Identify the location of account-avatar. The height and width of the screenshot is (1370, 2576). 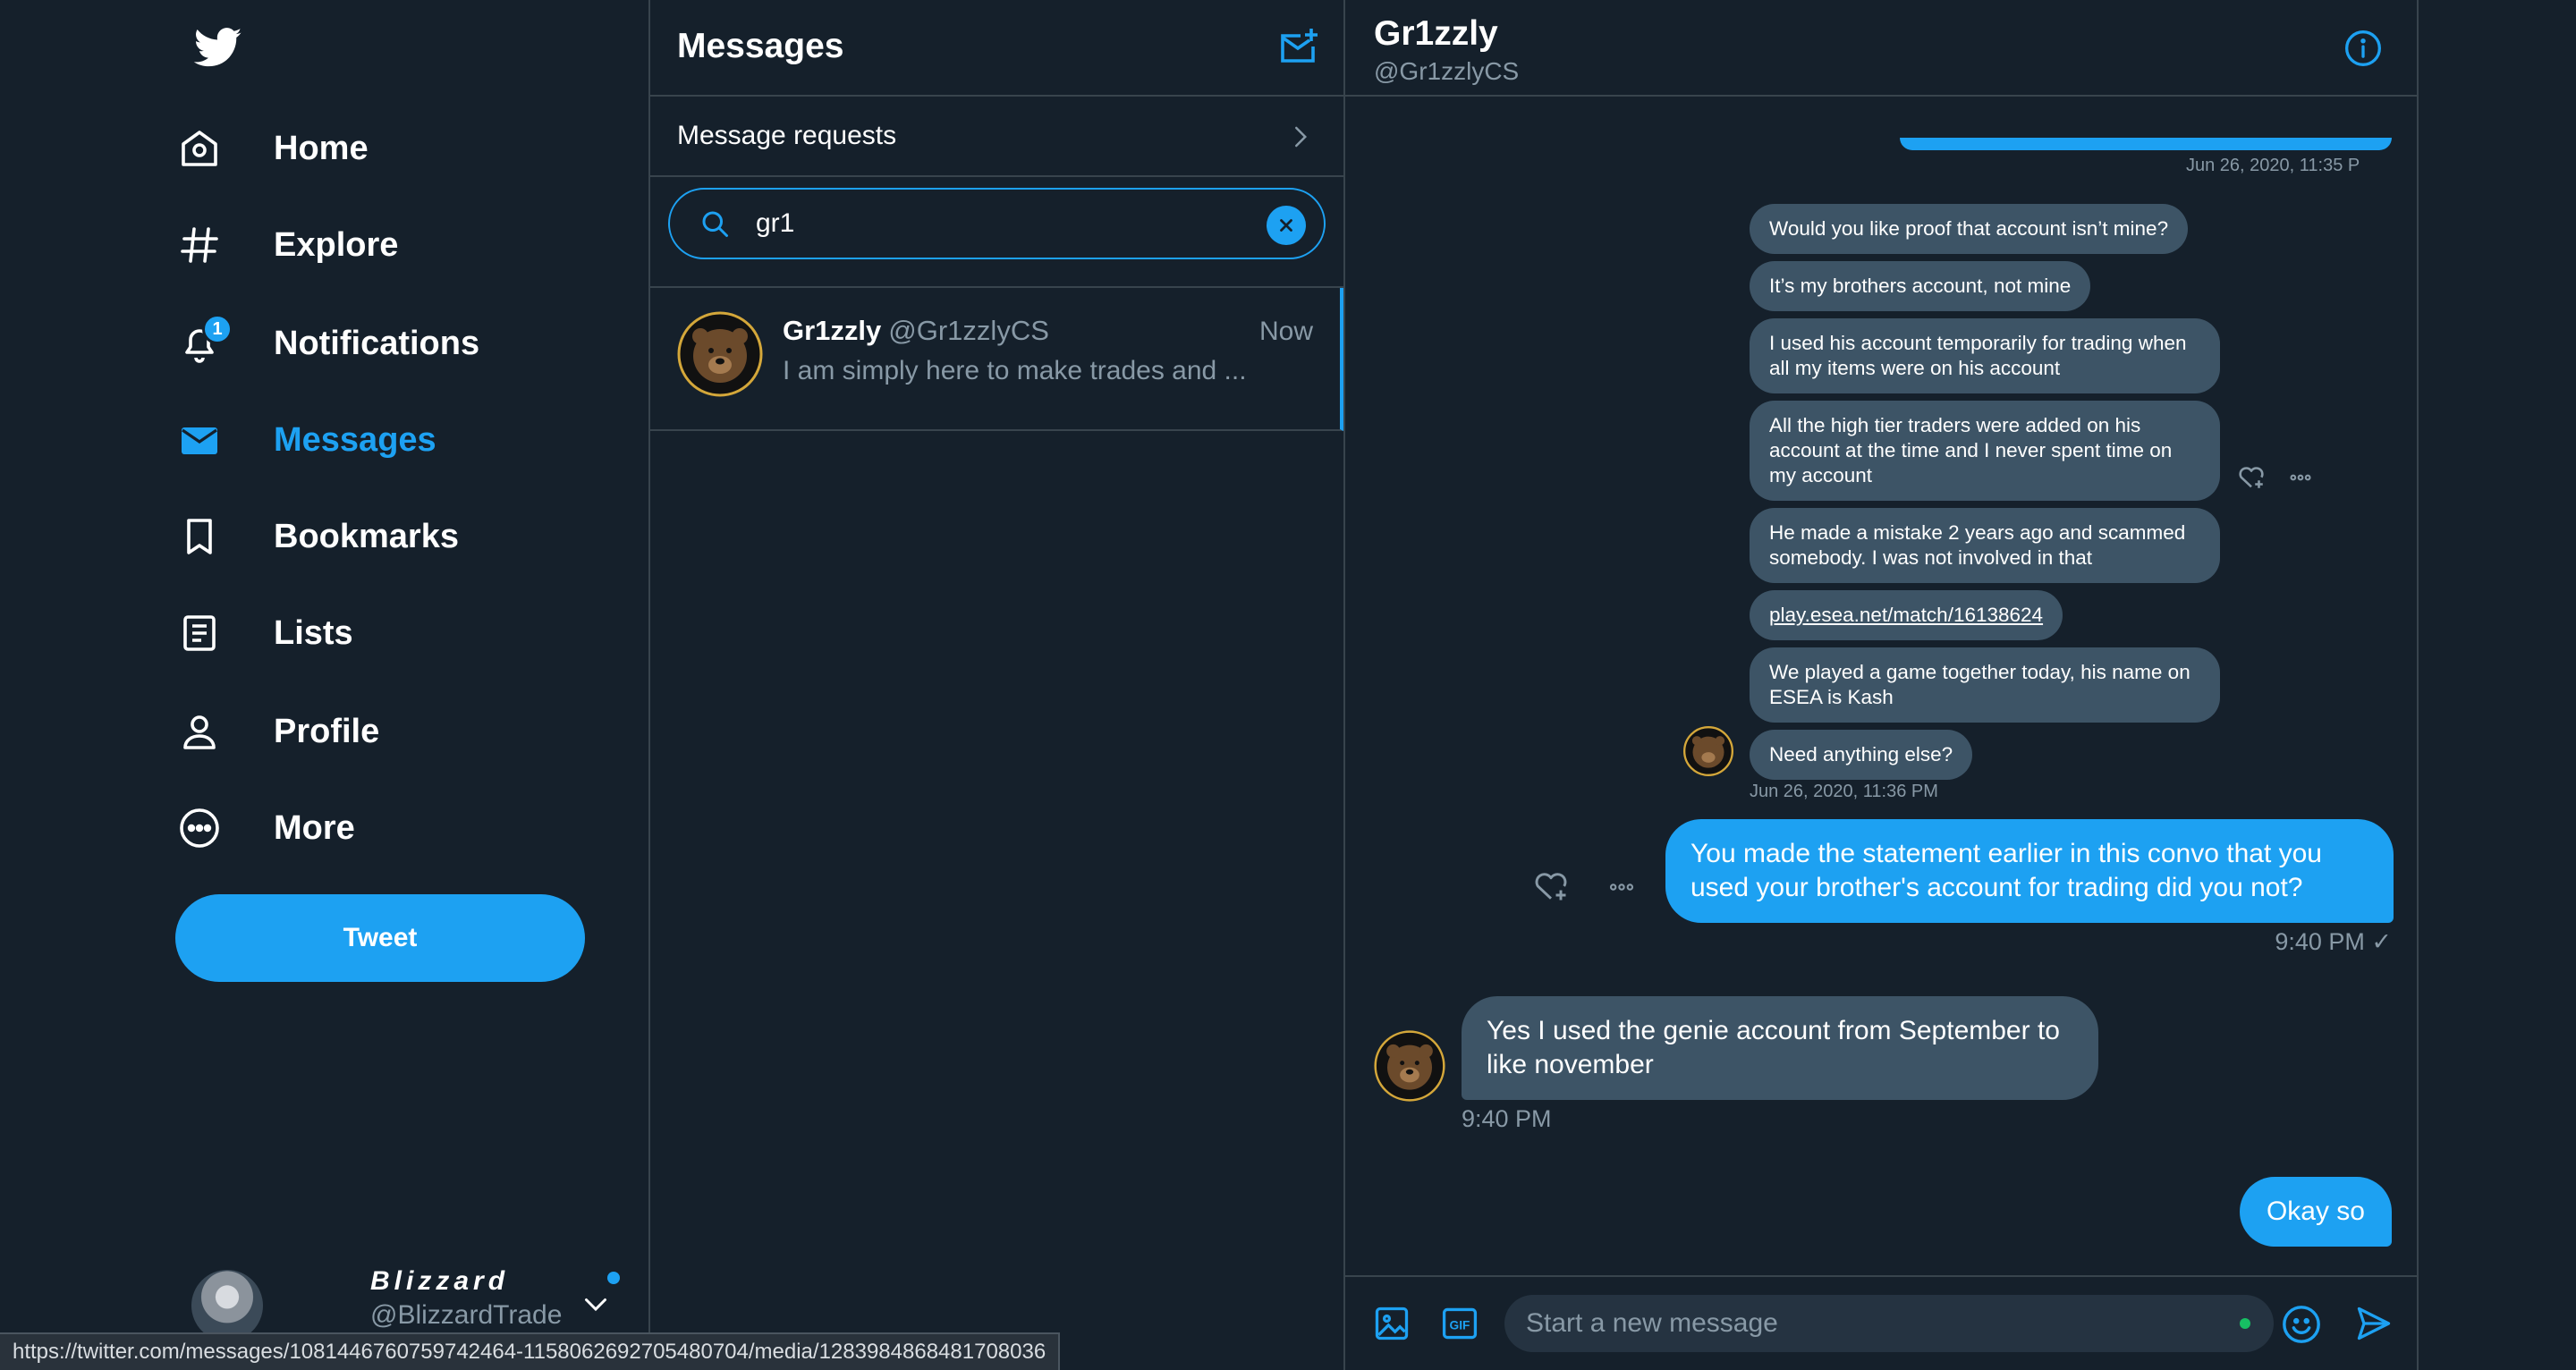
(227, 1305).